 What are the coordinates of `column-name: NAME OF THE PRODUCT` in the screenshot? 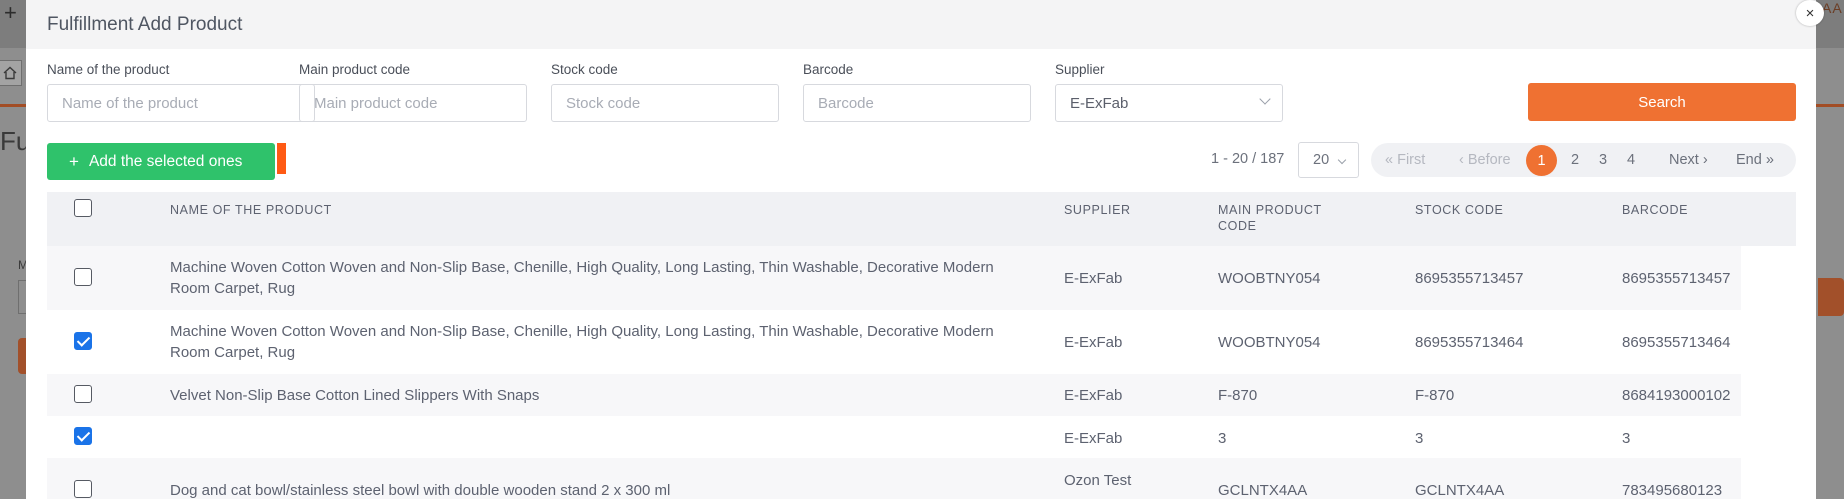 It's located at (251, 210).